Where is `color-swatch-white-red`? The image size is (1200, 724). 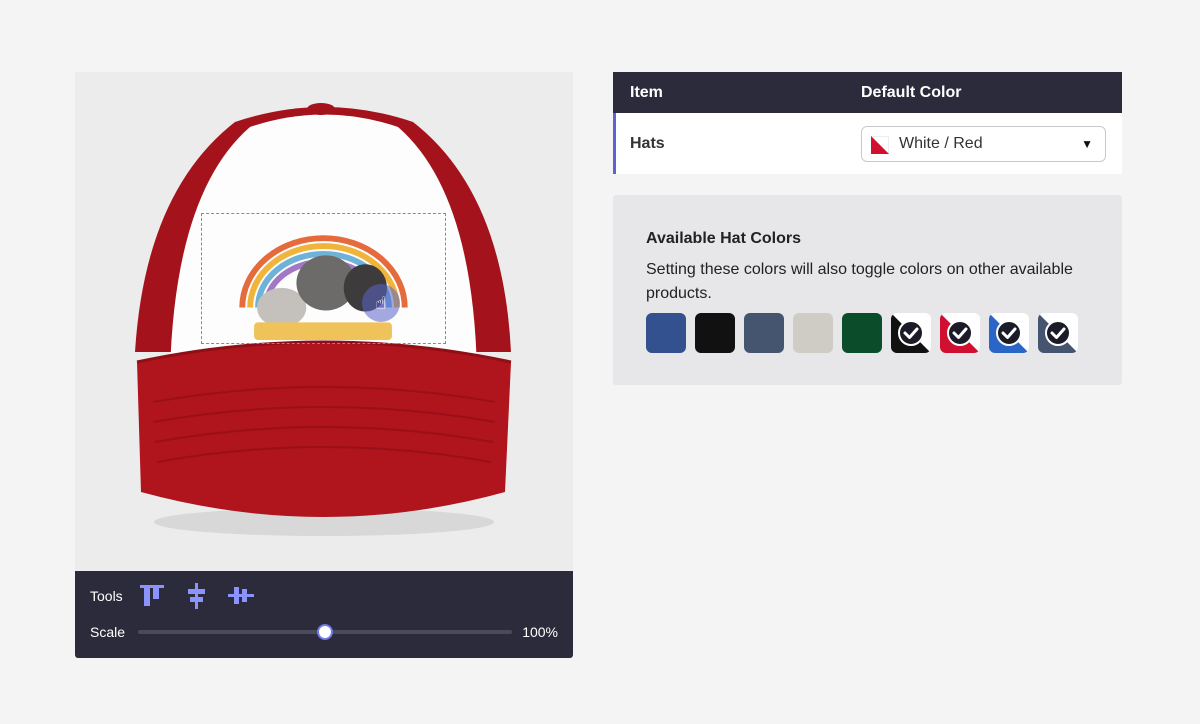
color-swatch-white-red is located at coordinates (960, 333).